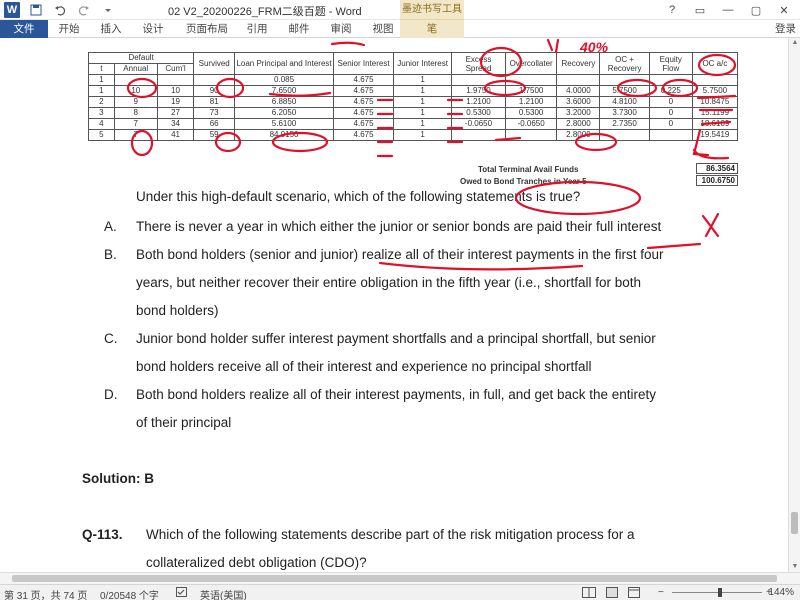 The image size is (800, 600). Describe the element at coordinates (794, 43) in the screenshot. I see `scroll-up-icon: ▲` at that location.